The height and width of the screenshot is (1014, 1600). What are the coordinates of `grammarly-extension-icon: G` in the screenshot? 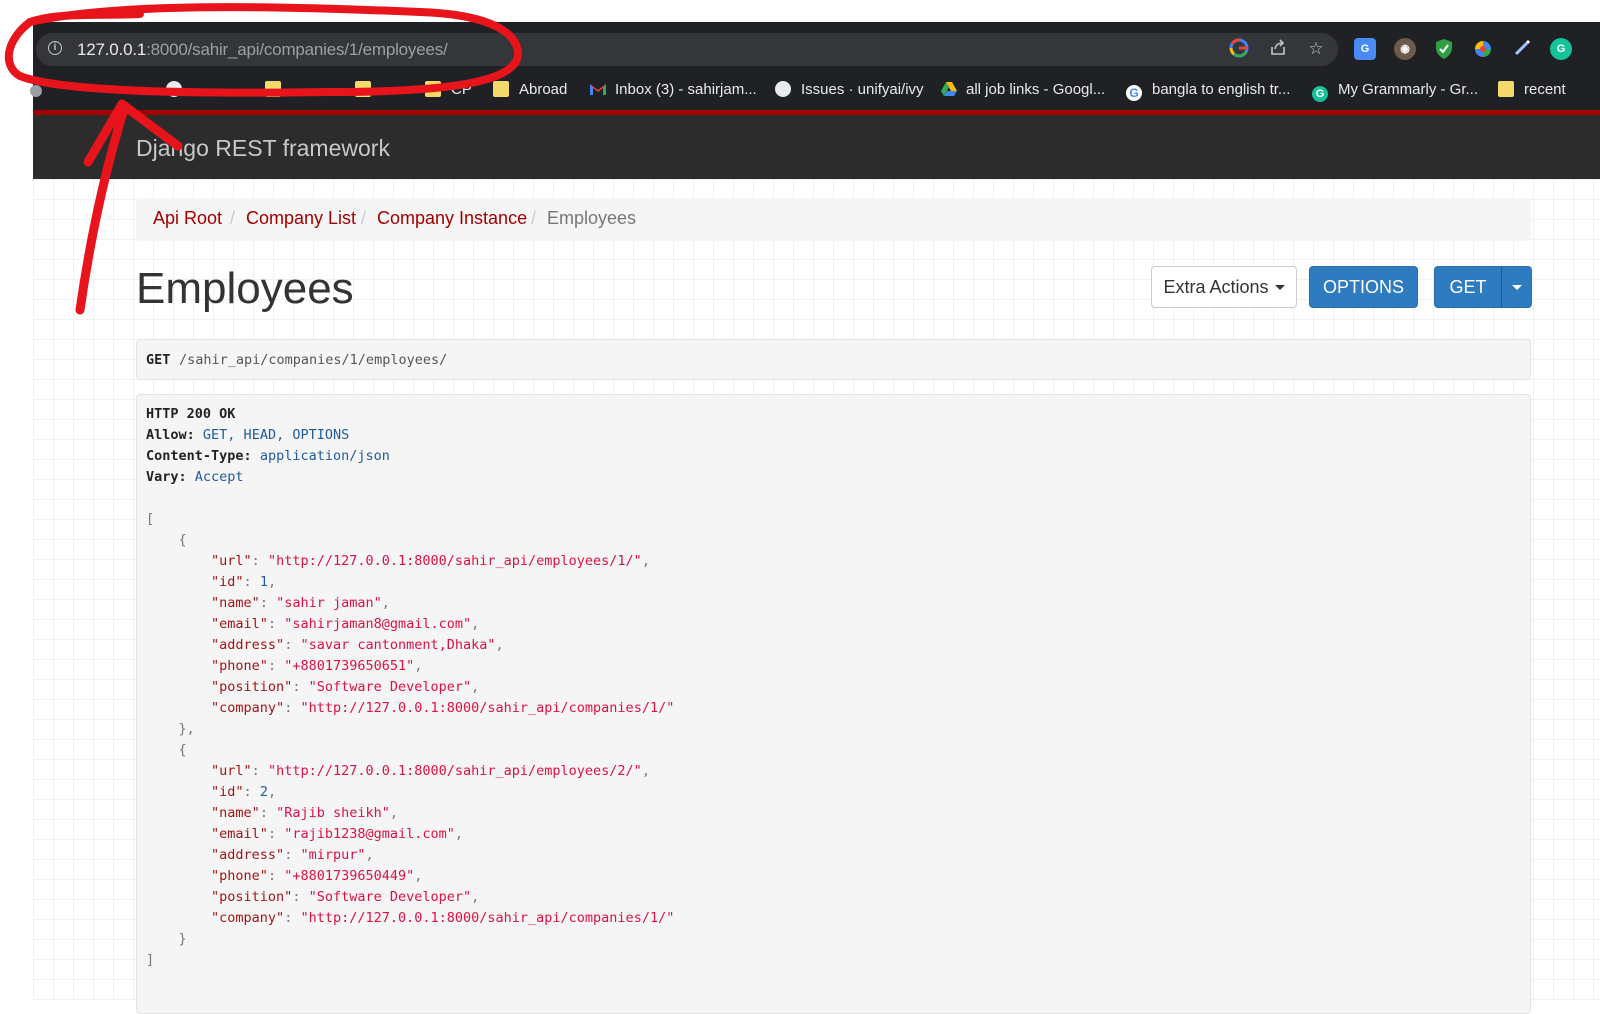 It's located at (1561, 49).